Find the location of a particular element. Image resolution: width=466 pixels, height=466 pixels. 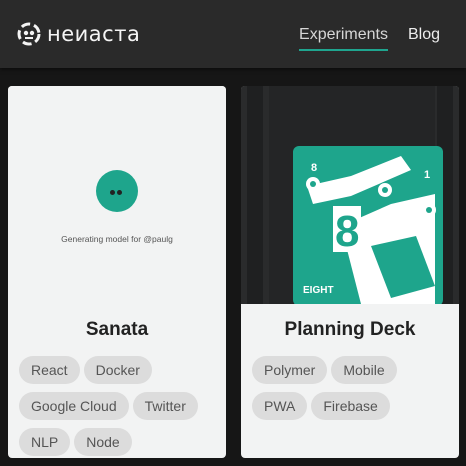

tag: Node is located at coordinates (103, 442).